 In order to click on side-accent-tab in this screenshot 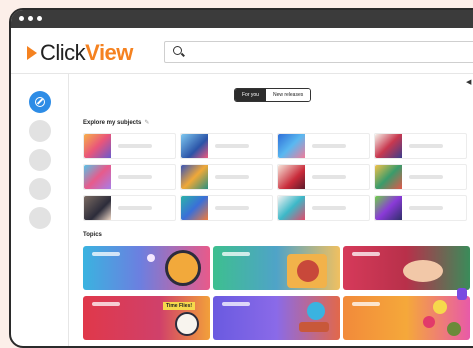, I will do `click(462, 294)`.